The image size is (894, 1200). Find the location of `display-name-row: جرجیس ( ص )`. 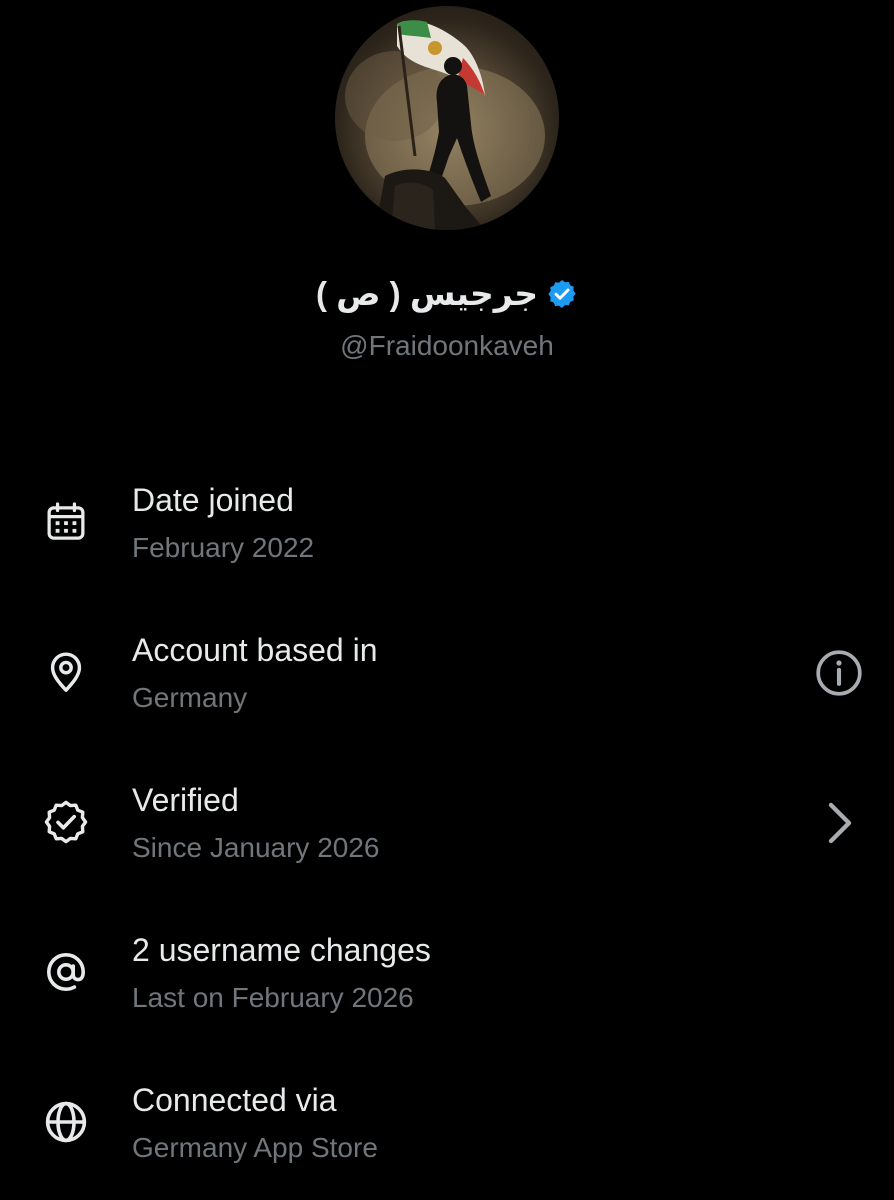

display-name-row: جرجیس ( ص ) is located at coordinates (447, 294).